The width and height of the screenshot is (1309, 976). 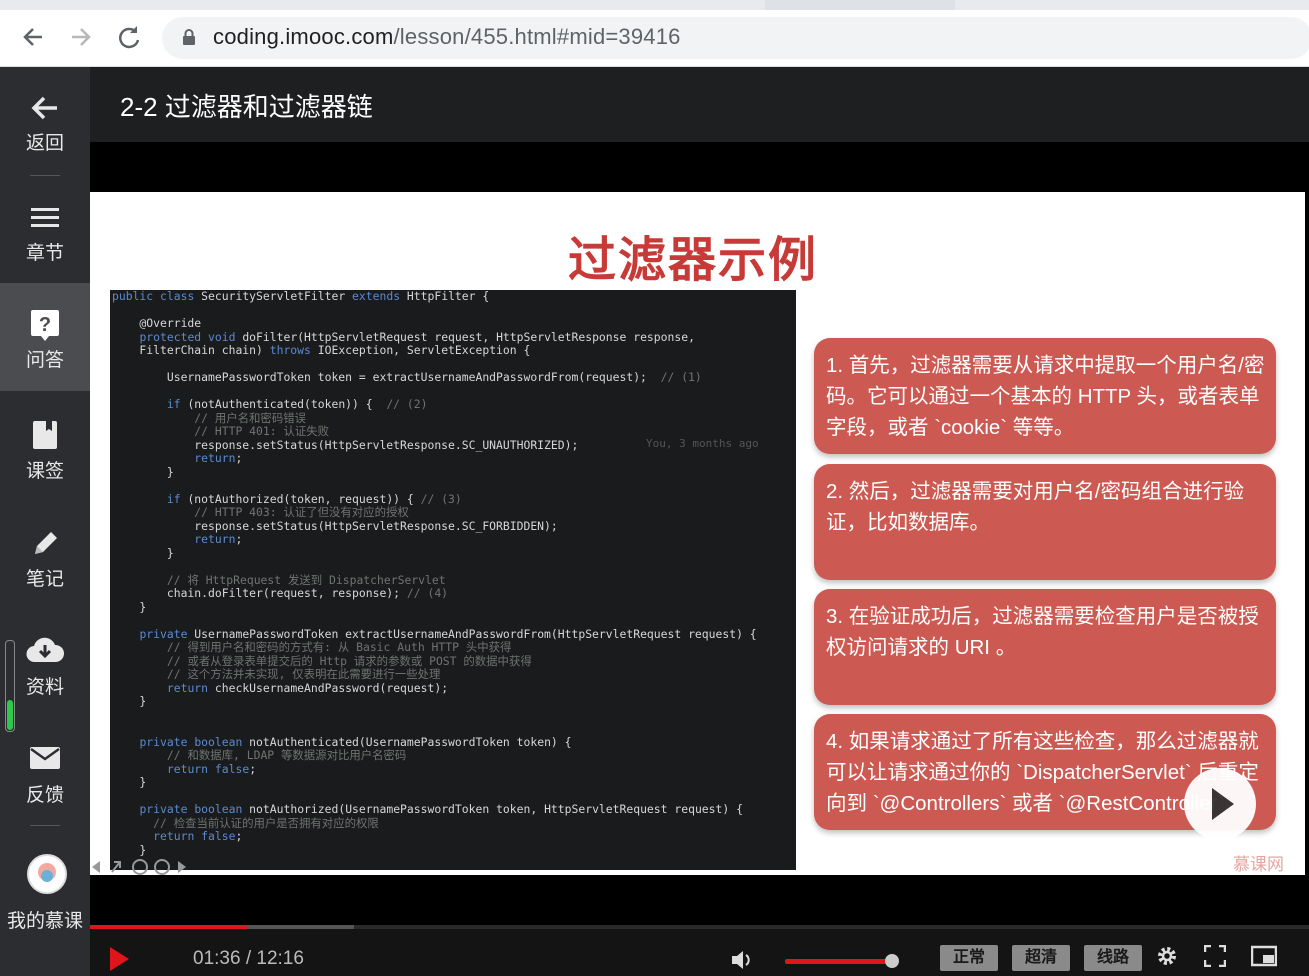 What do you see at coordinates (699, 927) in the screenshot?
I see `progress-bar` at bounding box center [699, 927].